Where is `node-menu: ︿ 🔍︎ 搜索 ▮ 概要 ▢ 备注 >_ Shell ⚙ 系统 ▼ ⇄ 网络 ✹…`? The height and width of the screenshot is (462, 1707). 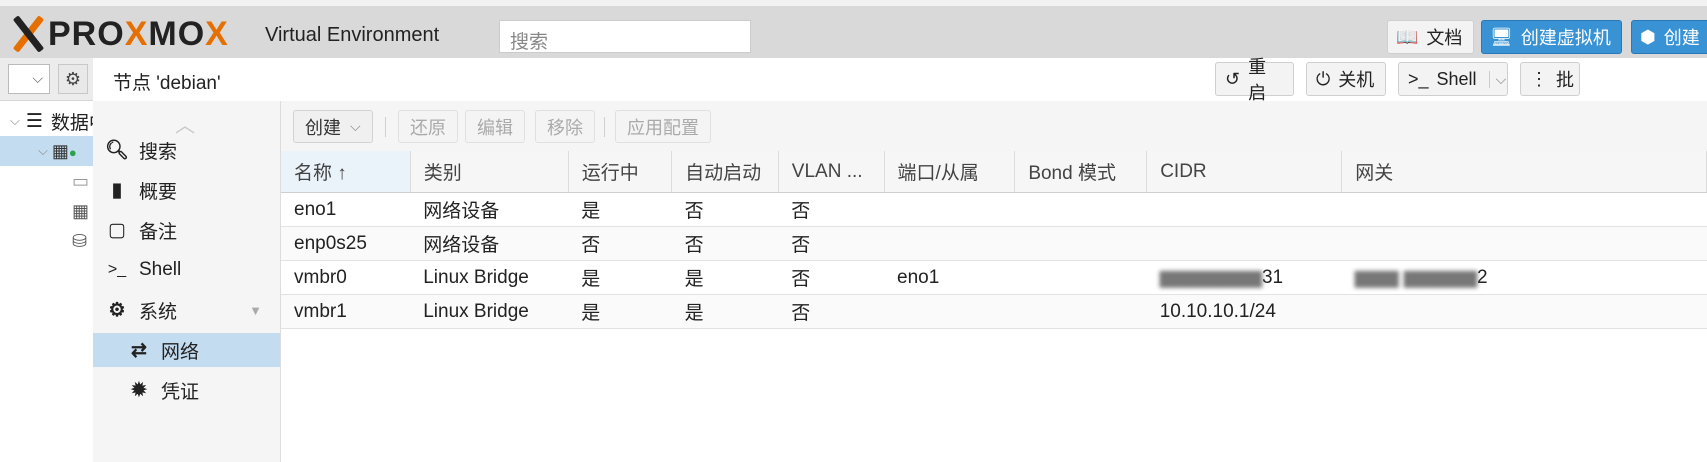
node-menu: ︿ 🔍︎ 搜索 ▮ 概要 ▢ 备注 >_ Shell ⚙ 系统 ▼ ⇄ 网络 ✹… is located at coordinates (187, 281).